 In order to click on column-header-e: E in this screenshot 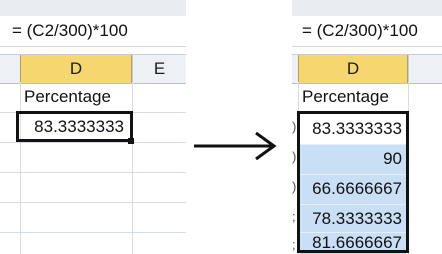, I will do `click(159, 69)`.